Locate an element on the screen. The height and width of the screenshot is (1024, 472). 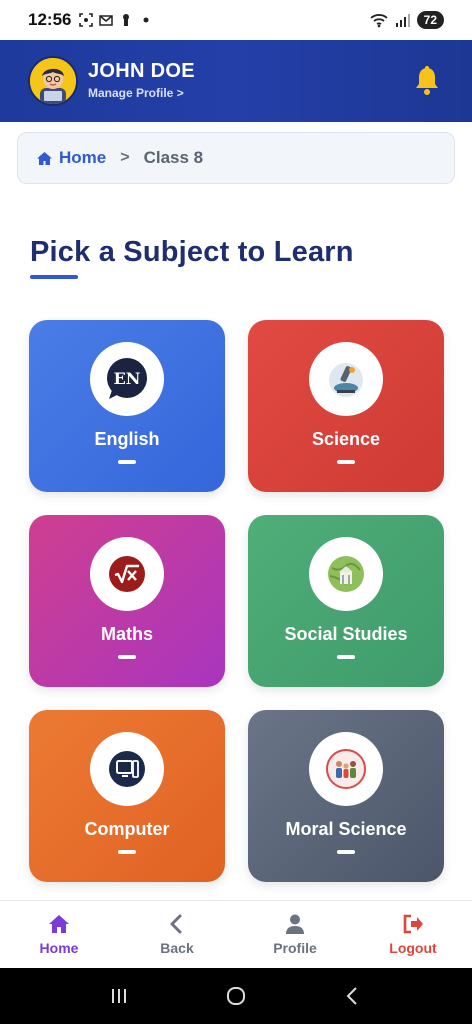
signal-icon is located at coordinates (402, 20).